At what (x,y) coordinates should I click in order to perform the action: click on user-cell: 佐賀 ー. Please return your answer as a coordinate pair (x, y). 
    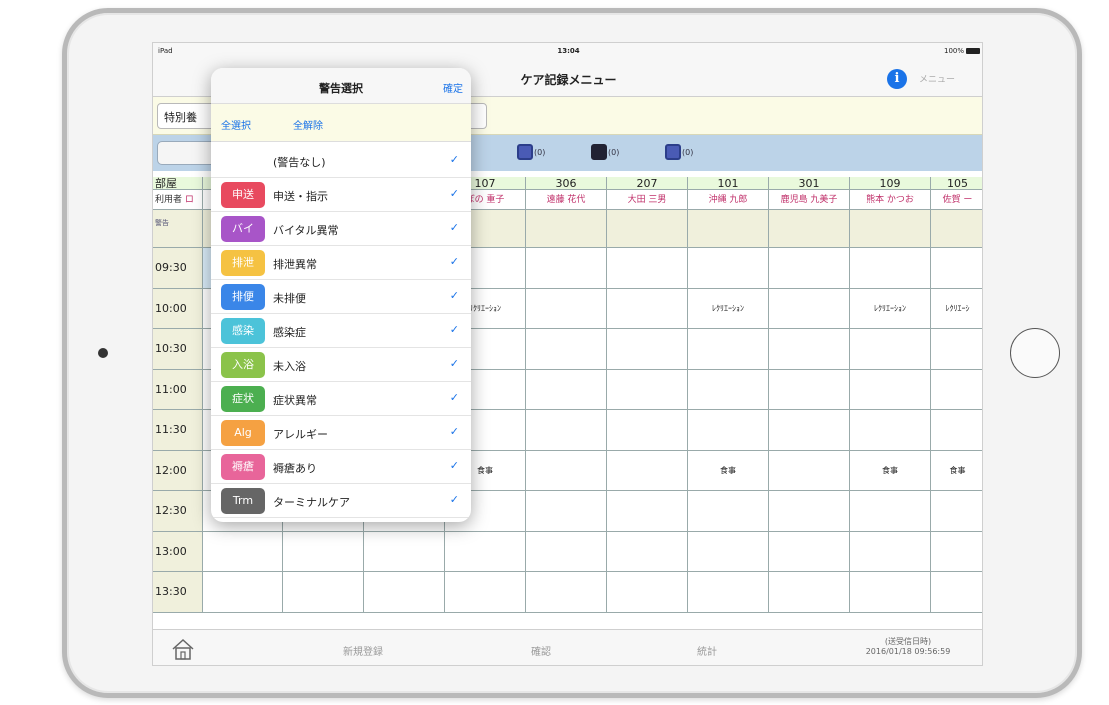
    Looking at the image, I should click on (956, 199).